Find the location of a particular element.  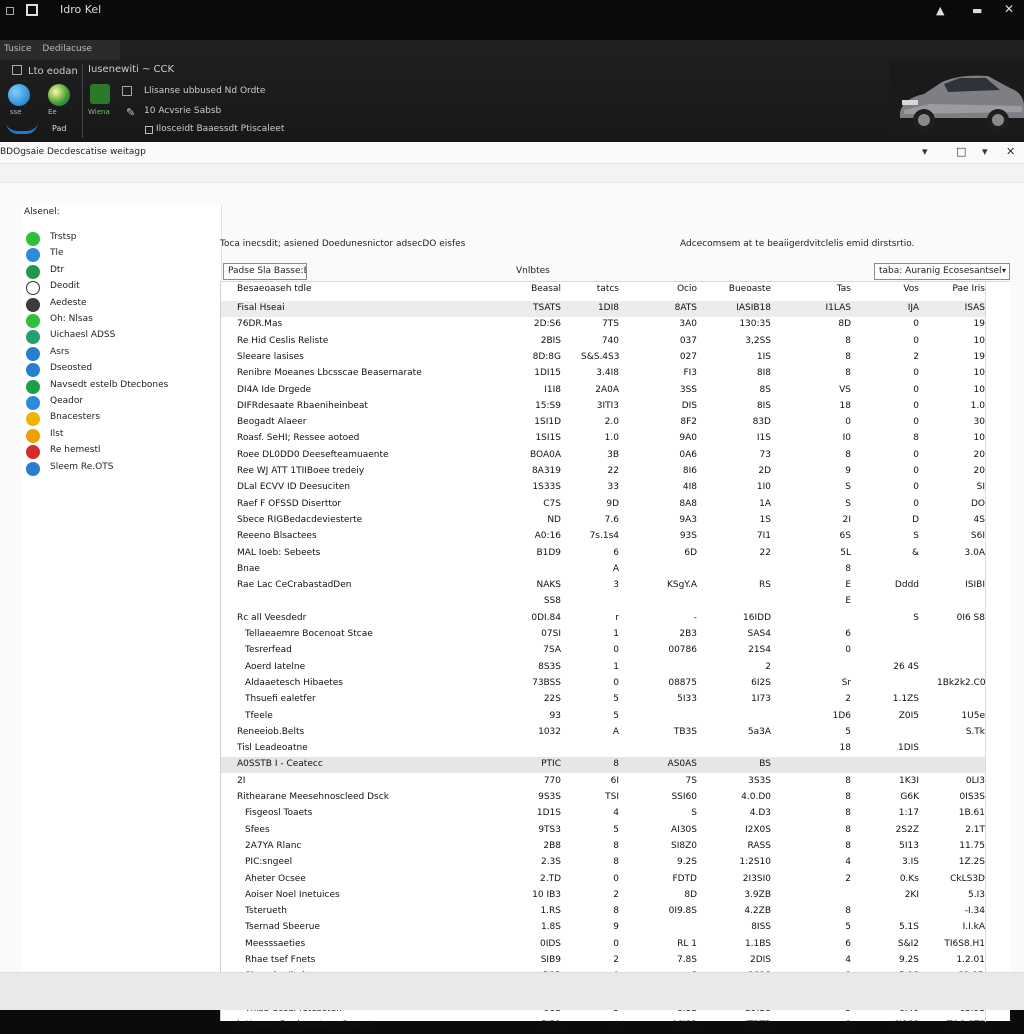

column-header: Tas is located at coordinates (830, 289).